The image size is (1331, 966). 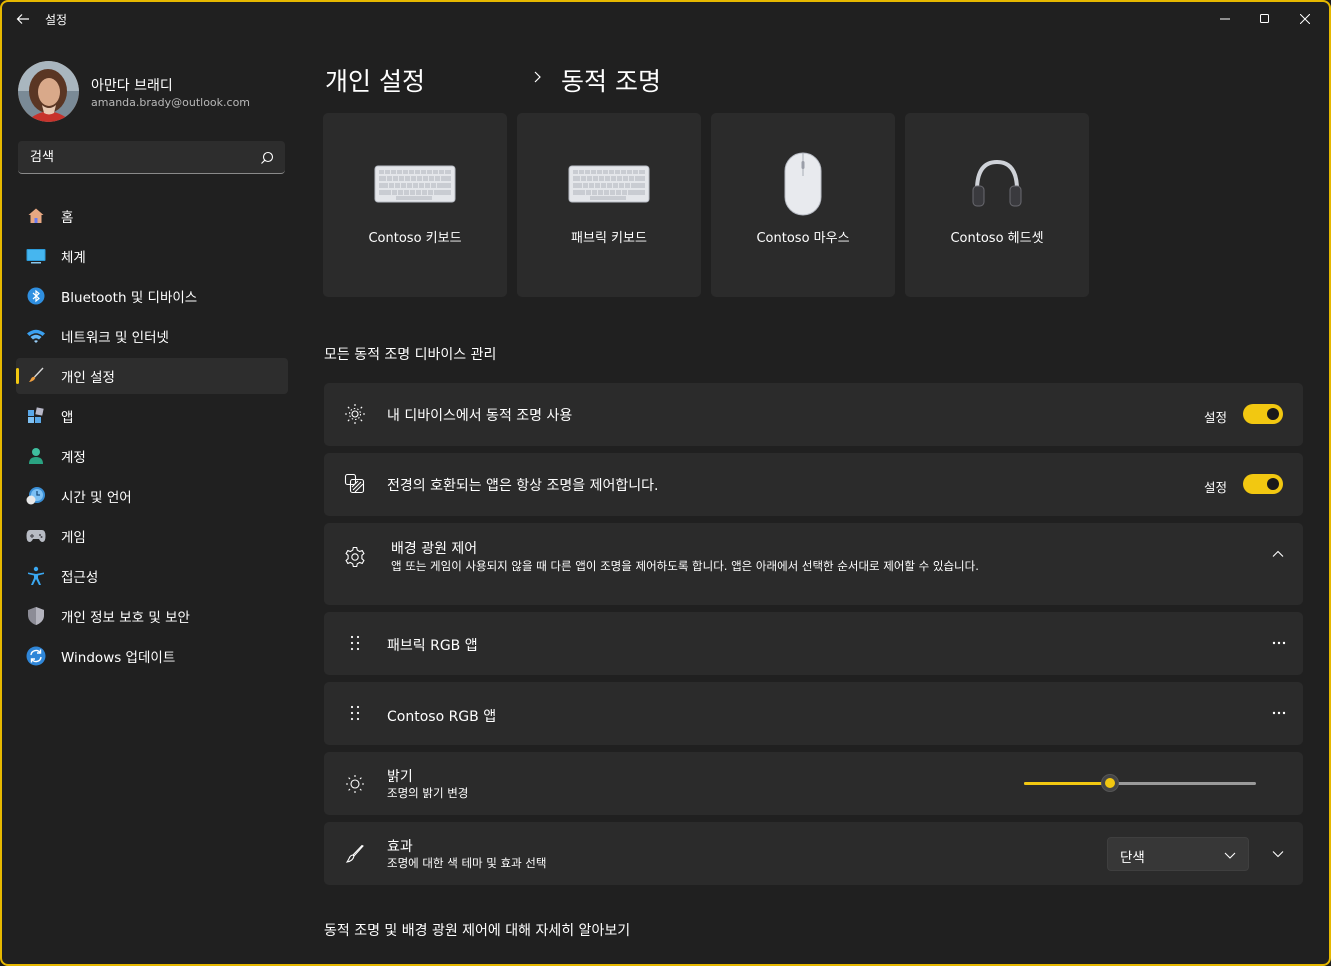 I want to click on update-icon, so click(x=36, y=656).